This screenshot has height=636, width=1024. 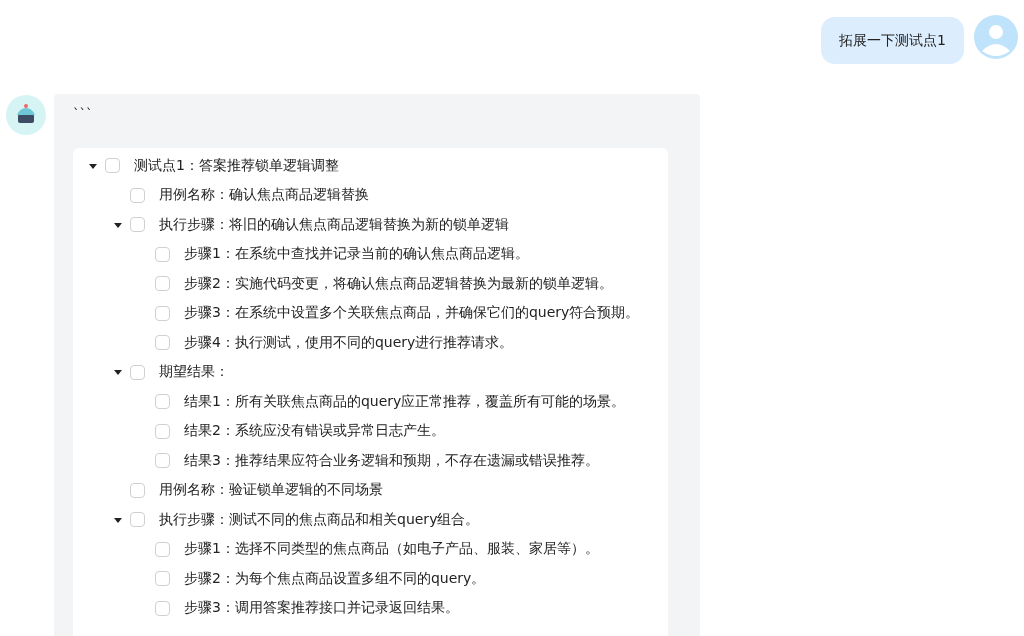 What do you see at coordinates (996, 37) in the screenshot?
I see `user-avatar-icon` at bounding box center [996, 37].